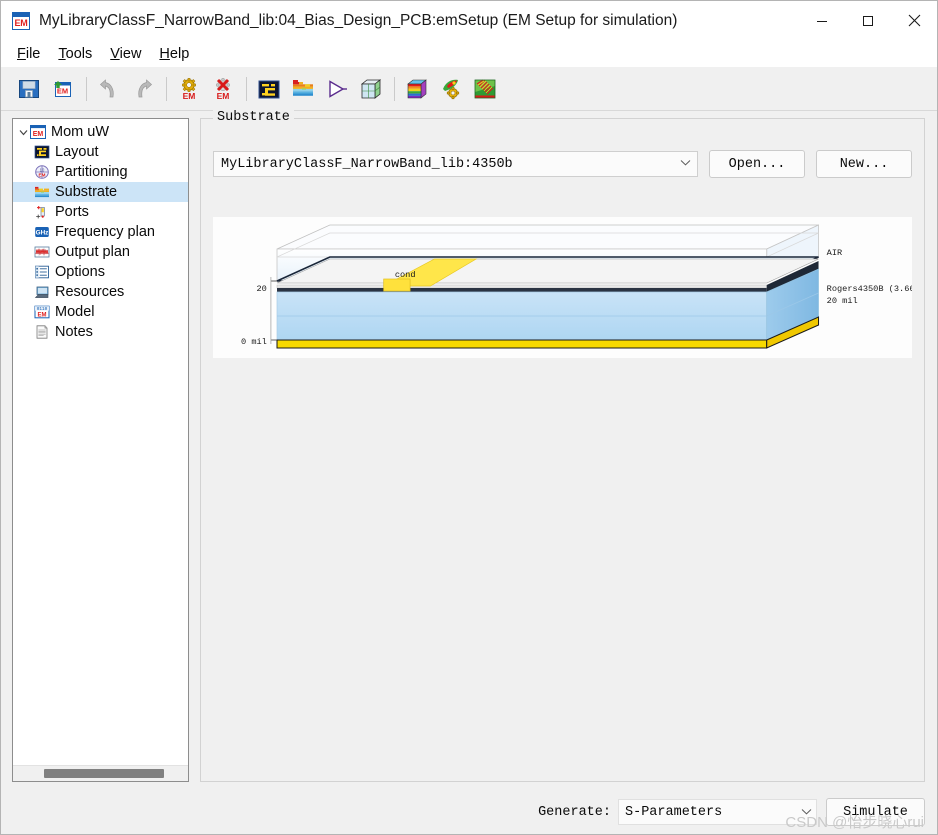 This screenshot has height=835, width=938. I want to click on sidebar-item-frequency-plan: GHz Frequency plan, so click(100, 232).